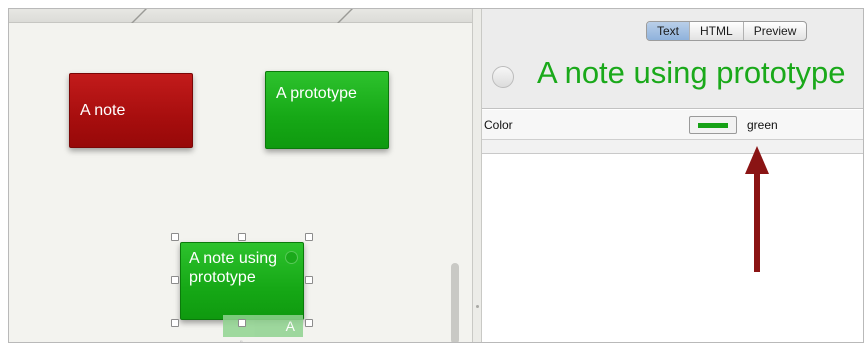  I want to click on note-label: A note, so click(103, 110).